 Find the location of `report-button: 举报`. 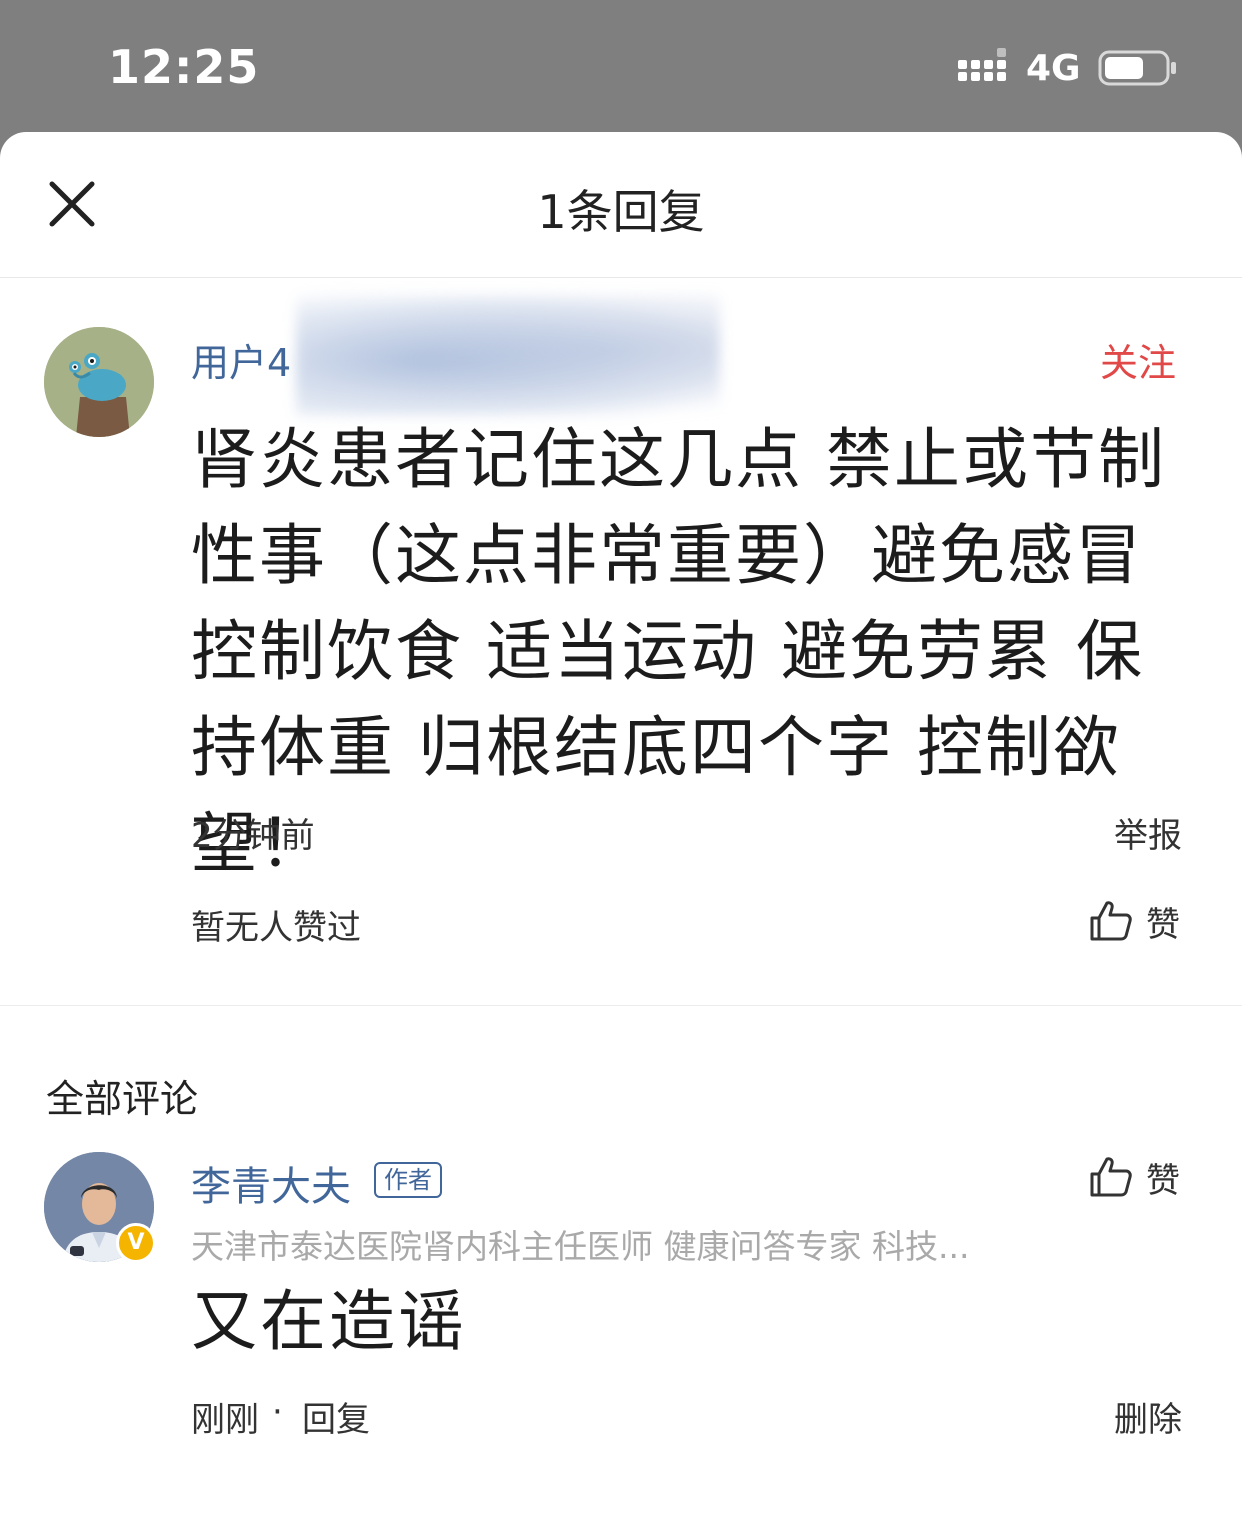

report-button: 举报 is located at coordinates (1148, 832).